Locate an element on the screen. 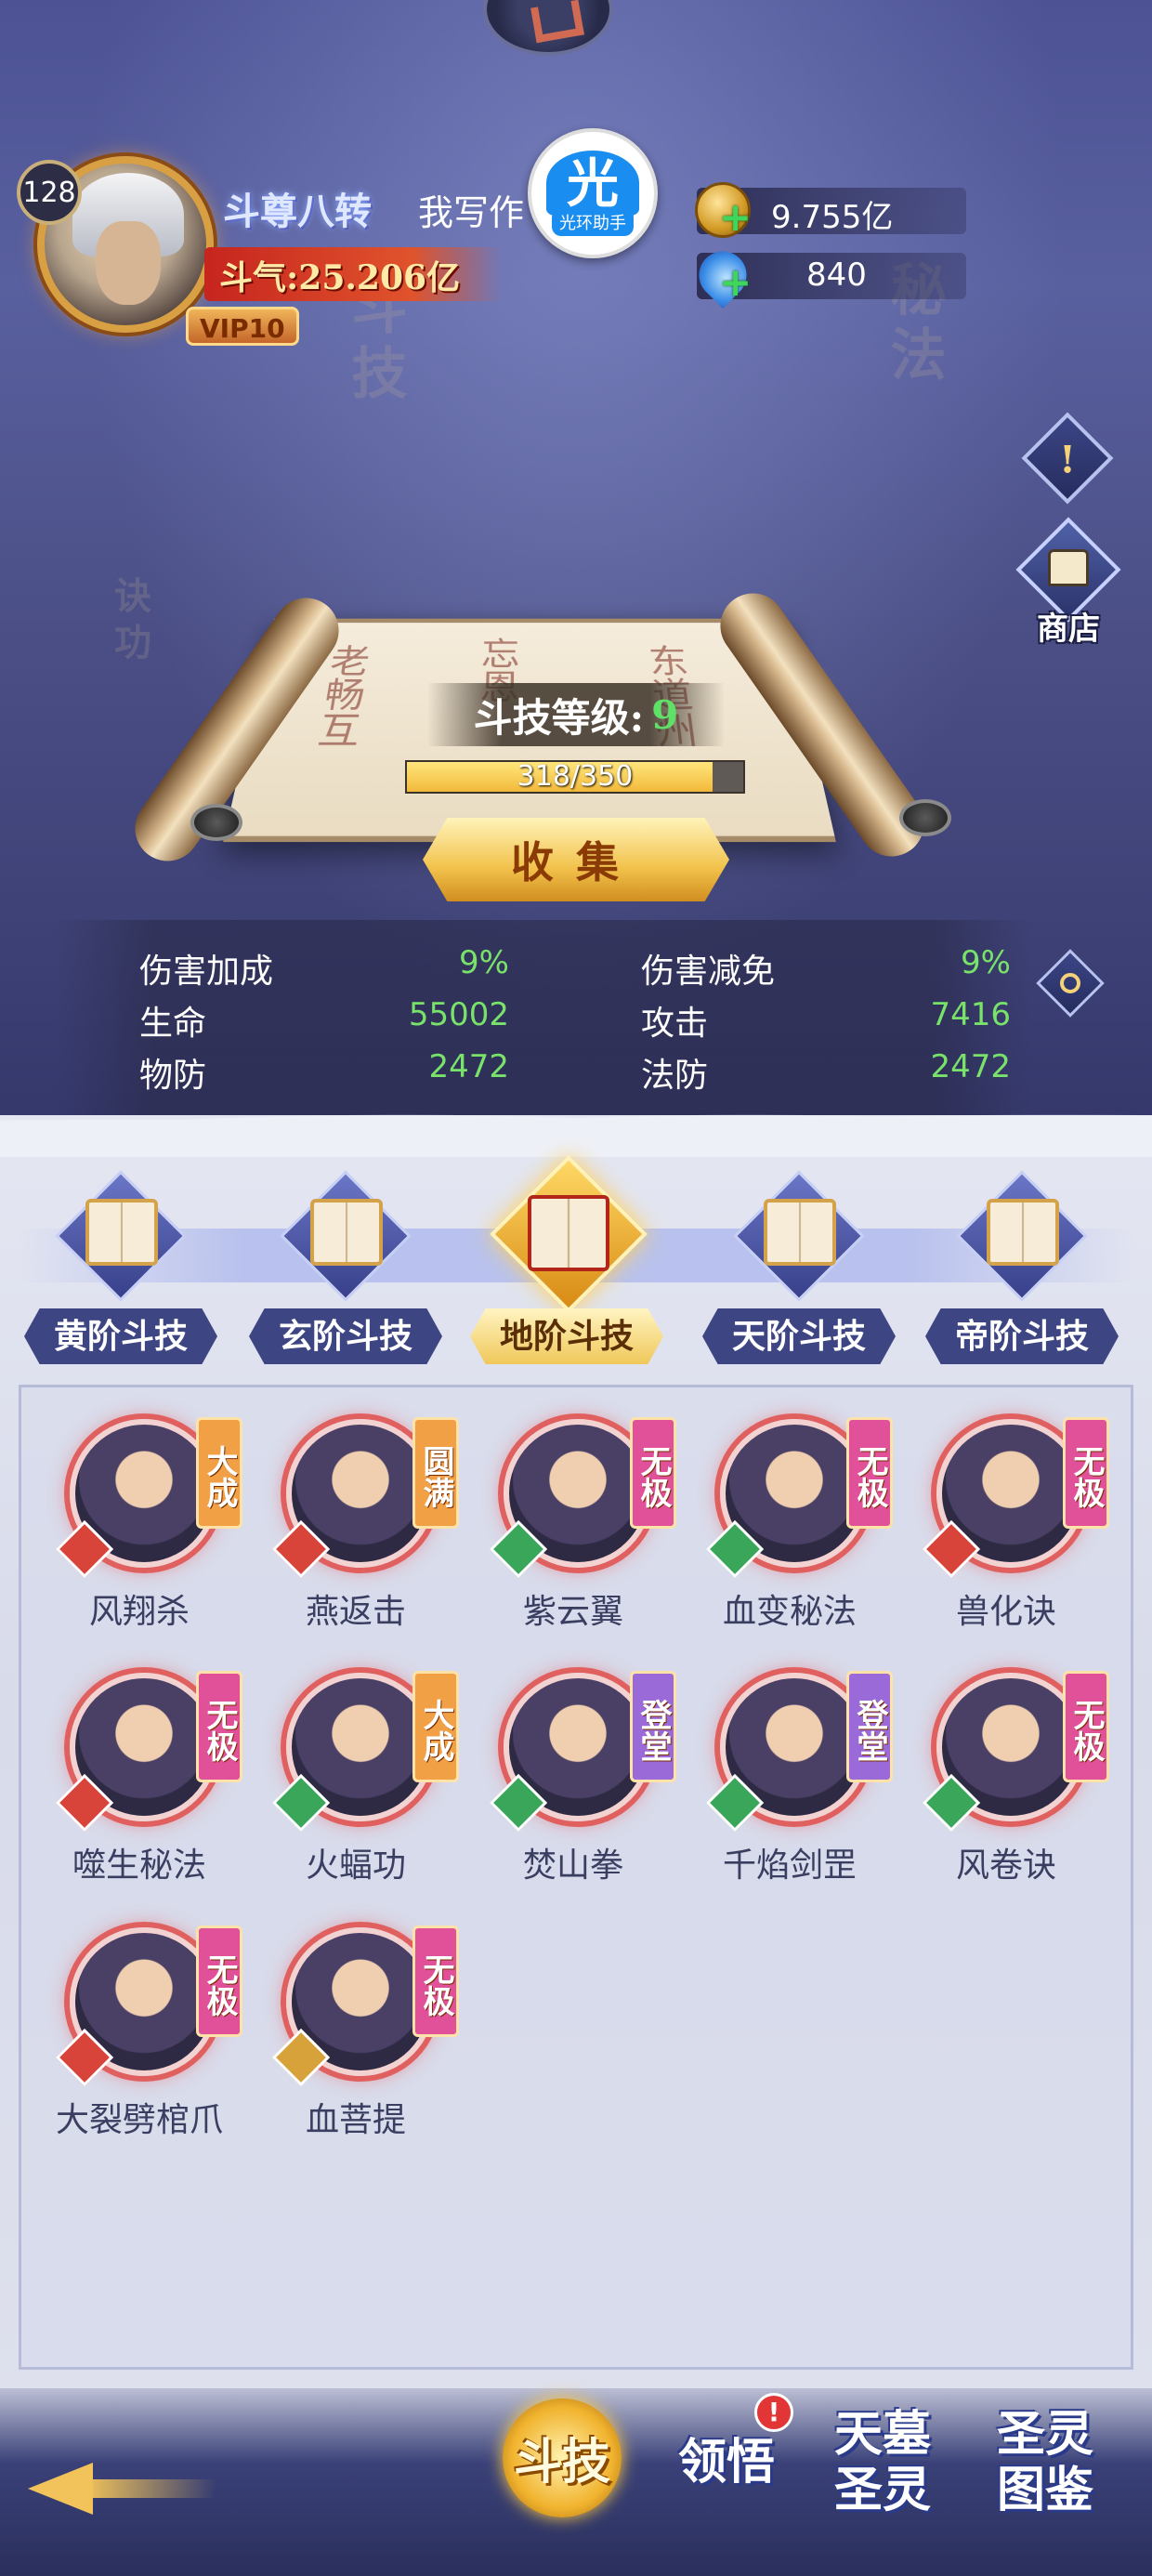 This screenshot has width=1152, height=2576. tier-label: 帝阶斗技 is located at coordinates (1022, 1336).